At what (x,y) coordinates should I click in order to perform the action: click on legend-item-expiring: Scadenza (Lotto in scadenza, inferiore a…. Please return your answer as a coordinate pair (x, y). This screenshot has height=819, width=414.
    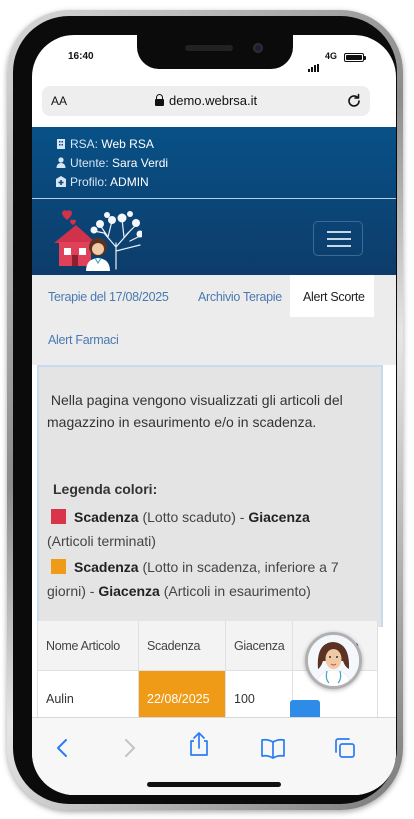
    Looking at the image, I should click on (193, 579).